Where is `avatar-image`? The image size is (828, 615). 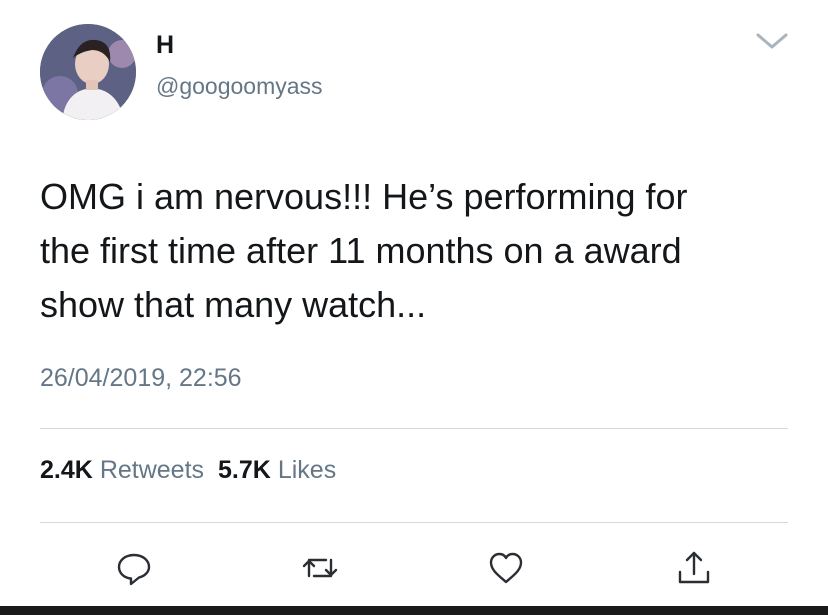
avatar-image is located at coordinates (88, 72).